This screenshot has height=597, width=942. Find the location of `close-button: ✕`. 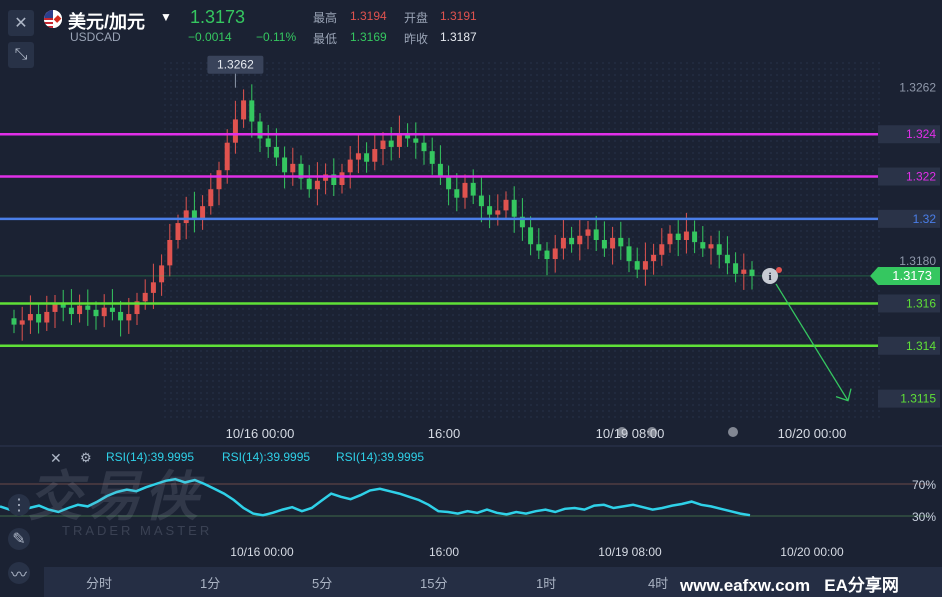

close-button: ✕ is located at coordinates (21, 23).